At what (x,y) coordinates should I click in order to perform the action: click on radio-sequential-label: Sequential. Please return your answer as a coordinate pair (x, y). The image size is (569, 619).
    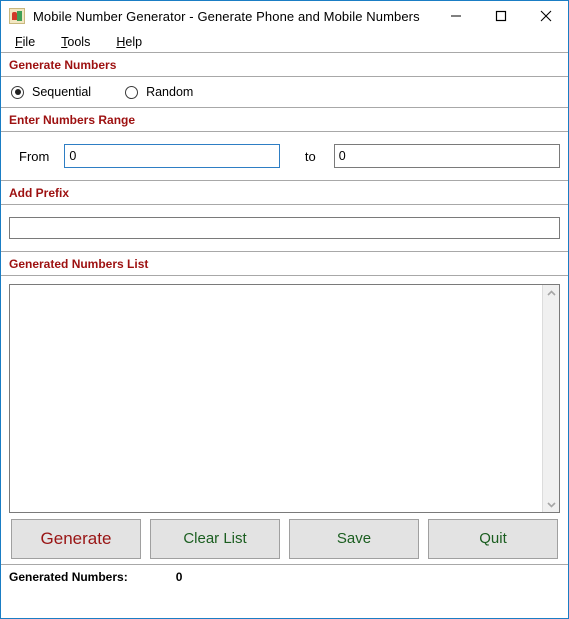
    Looking at the image, I should click on (62, 92).